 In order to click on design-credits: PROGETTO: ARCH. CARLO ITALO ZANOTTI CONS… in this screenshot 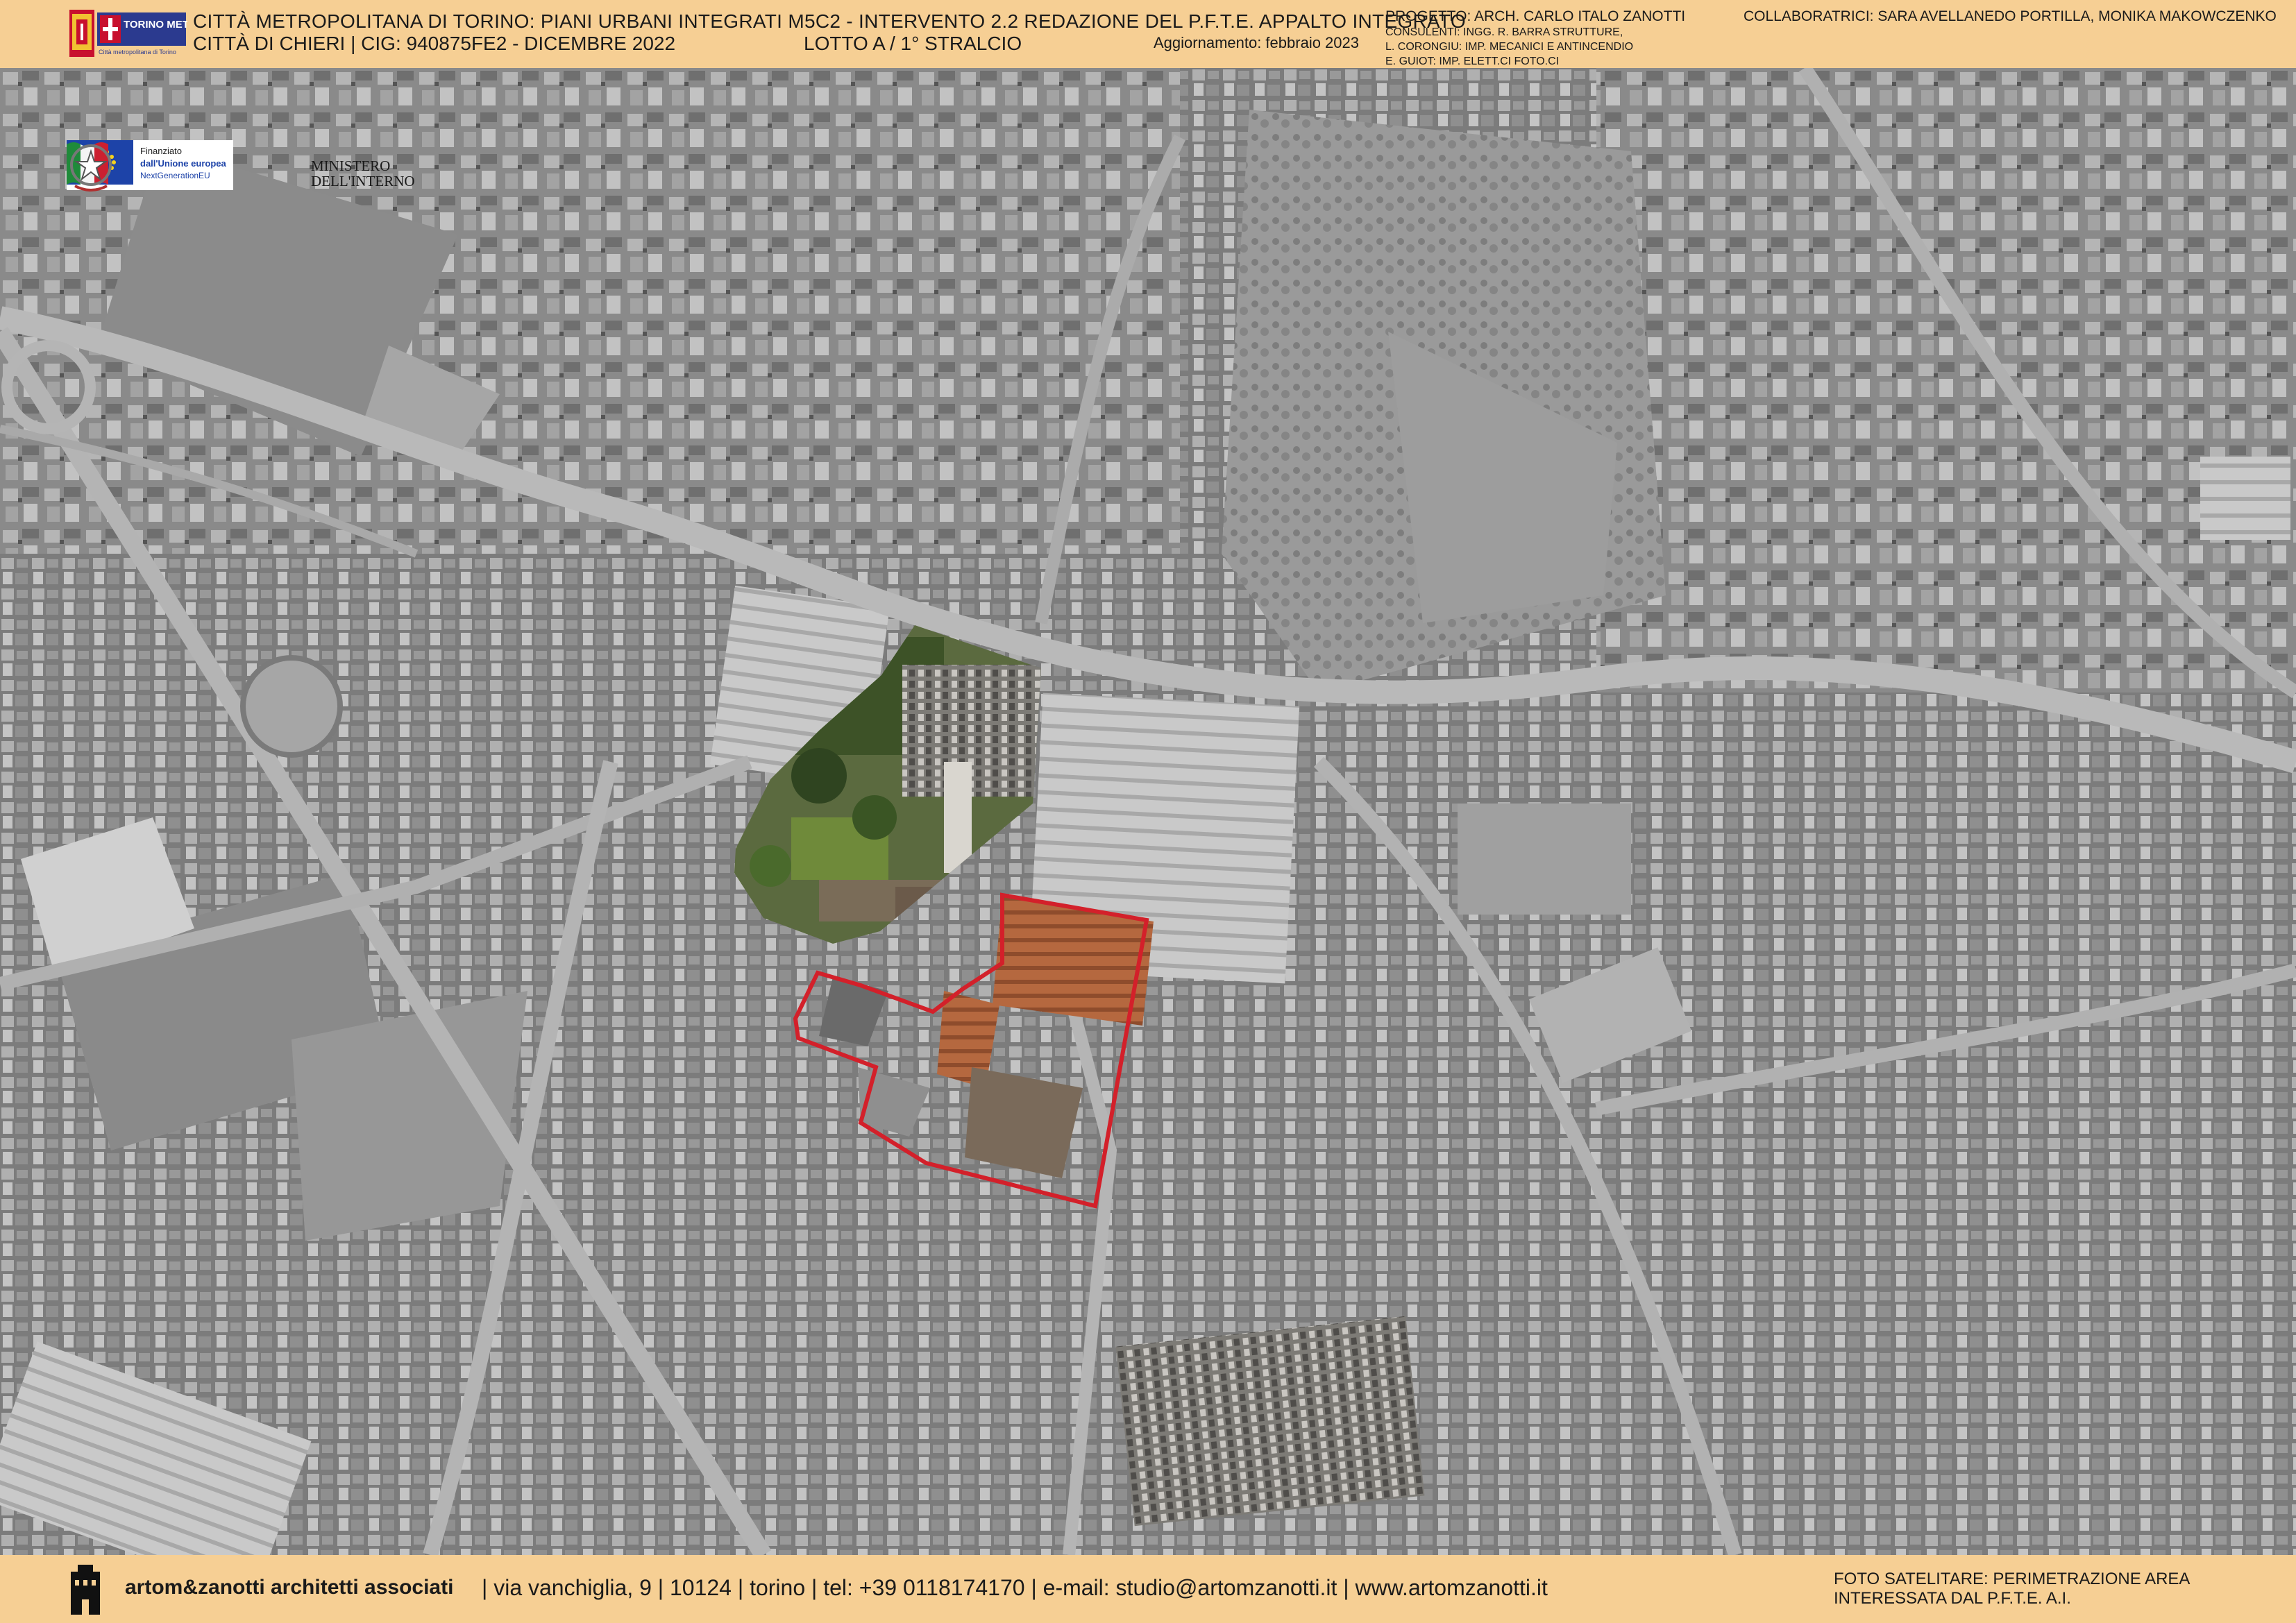, I will do `click(1538, 38)`.